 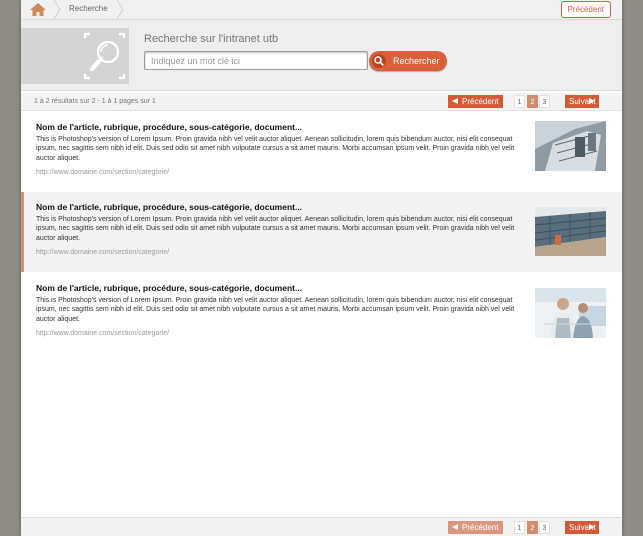 What do you see at coordinates (321, 10) in the screenshot?
I see `breadcrumb: Recherche Précédent` at bounding box center [321, 10].